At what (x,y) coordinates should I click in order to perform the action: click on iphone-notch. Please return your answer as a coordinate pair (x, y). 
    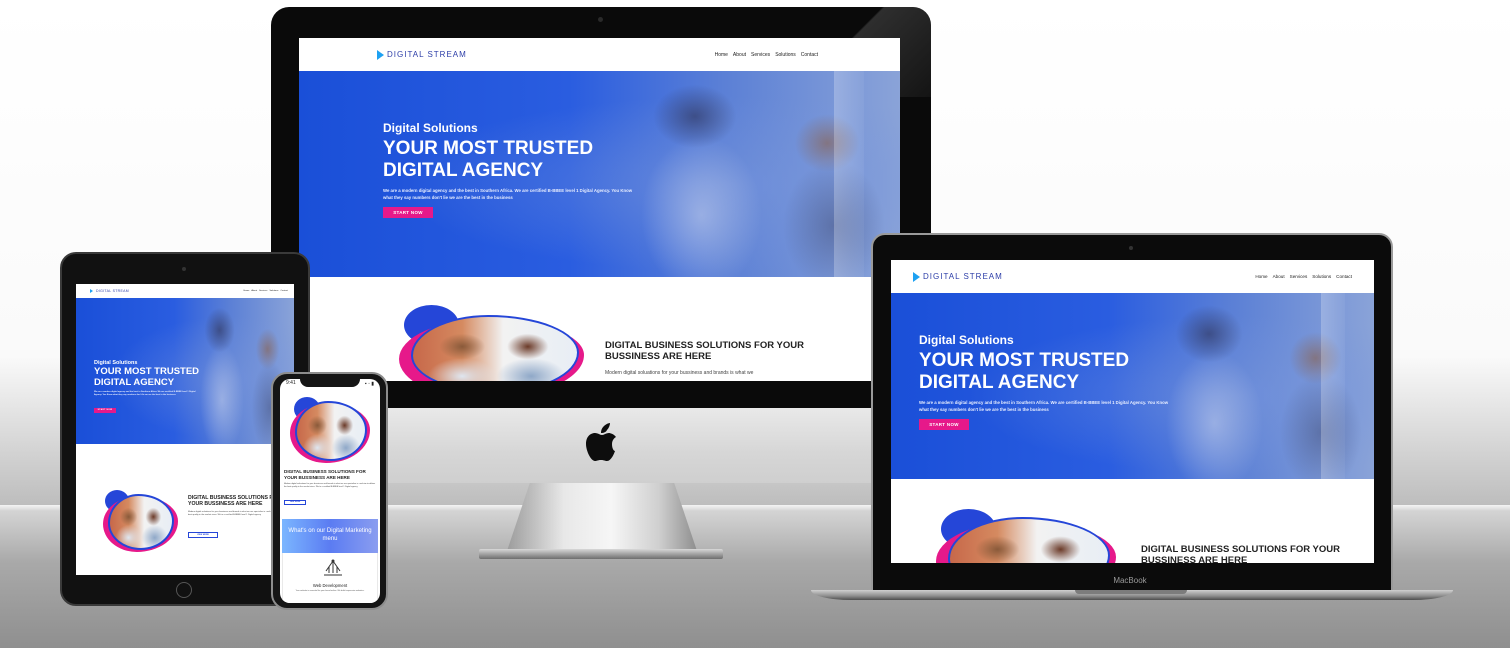
    Looking at the image, I should click on (330, 383).